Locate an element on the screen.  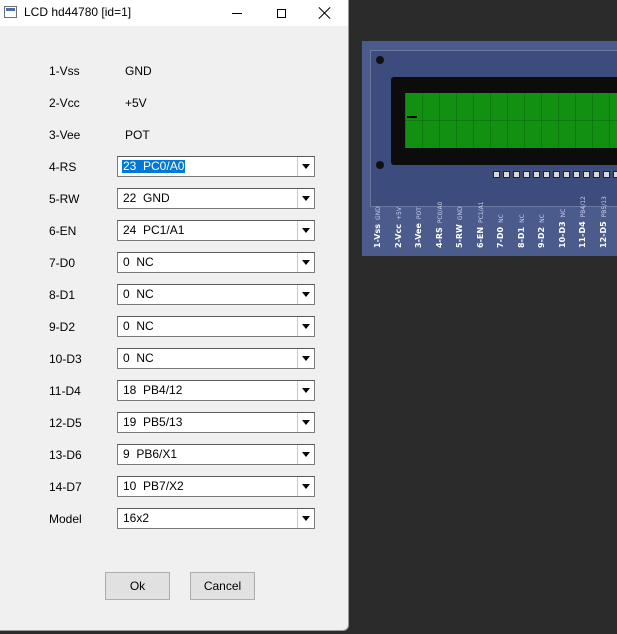
ok-button: Ok is located at coordinates (137, 586).